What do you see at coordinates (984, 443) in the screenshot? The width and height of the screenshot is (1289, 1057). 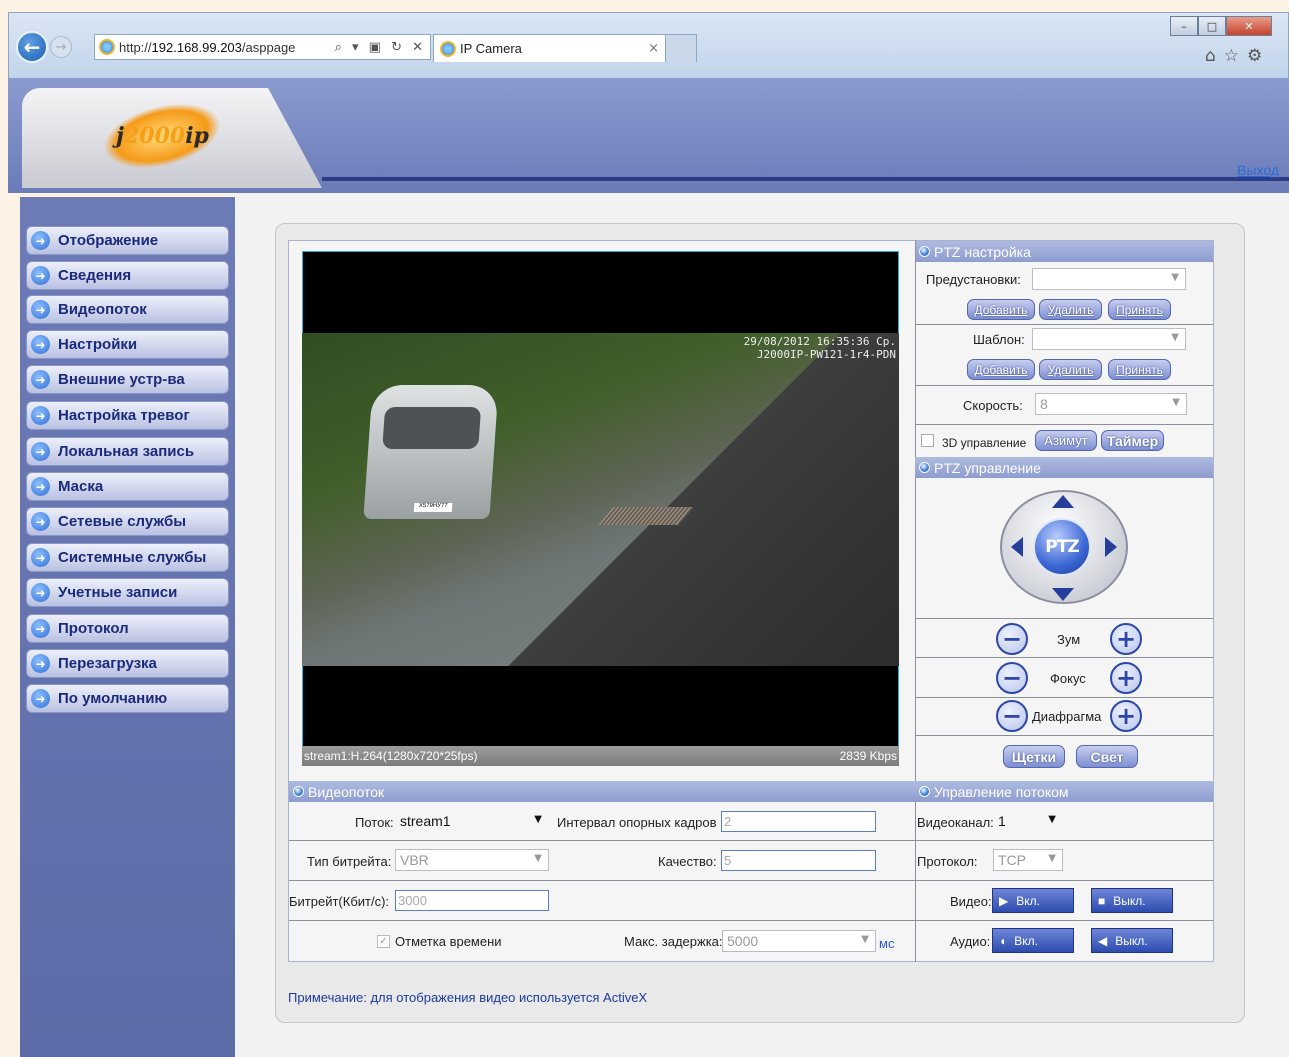 I see `control-3d-label: 3D управление` at bounding box center [984, 443].